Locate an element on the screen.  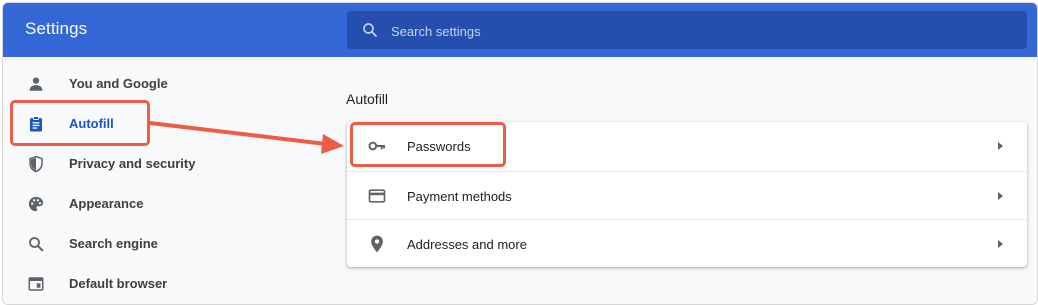
search-box is located at coordinates (687, 31).